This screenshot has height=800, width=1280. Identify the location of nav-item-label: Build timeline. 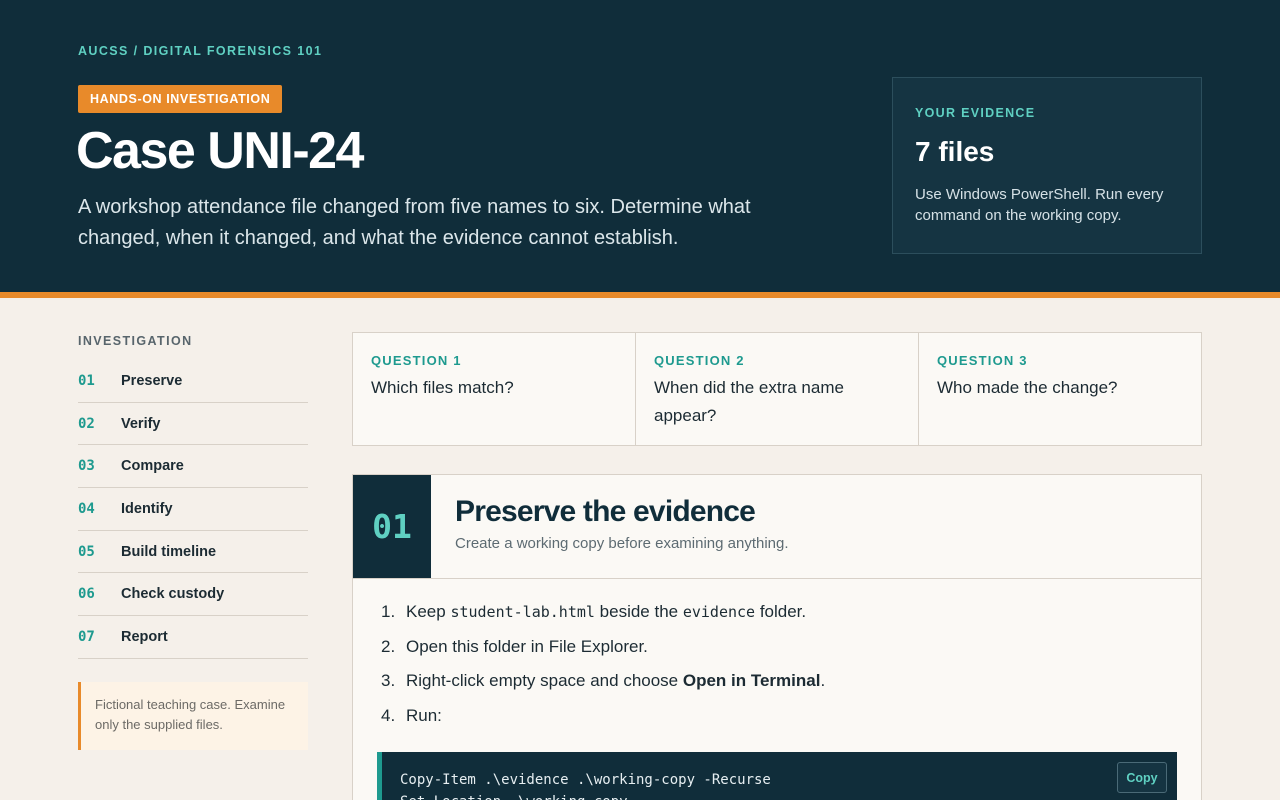
(169, 551).